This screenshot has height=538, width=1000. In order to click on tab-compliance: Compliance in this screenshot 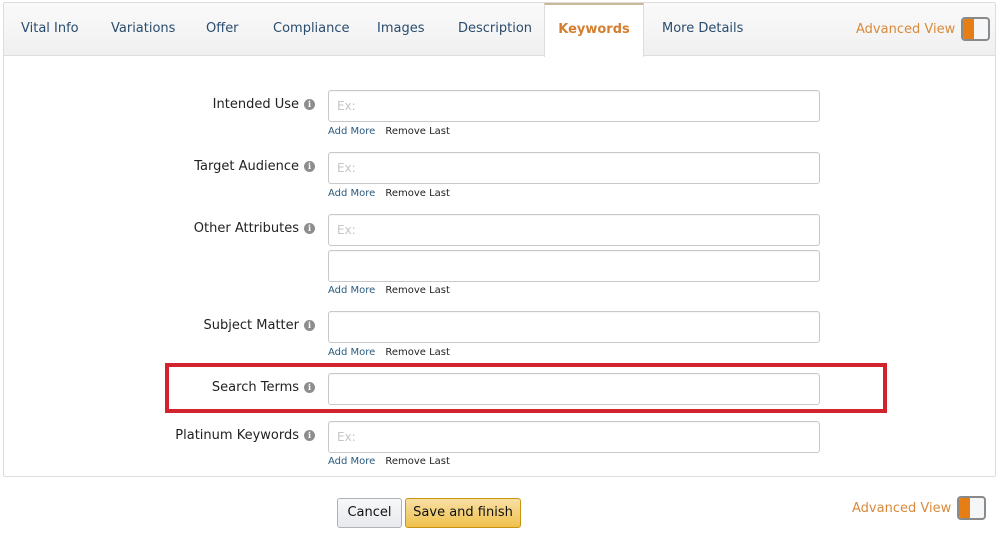, I will do `click(311, 29)`.